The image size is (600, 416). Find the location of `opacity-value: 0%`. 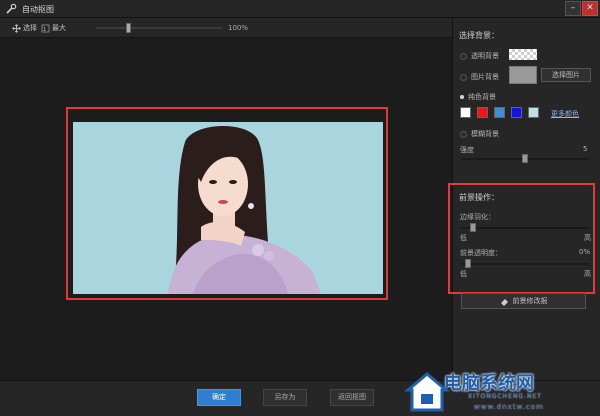

opacity-value: 0% is located at coordinates (585, 252).